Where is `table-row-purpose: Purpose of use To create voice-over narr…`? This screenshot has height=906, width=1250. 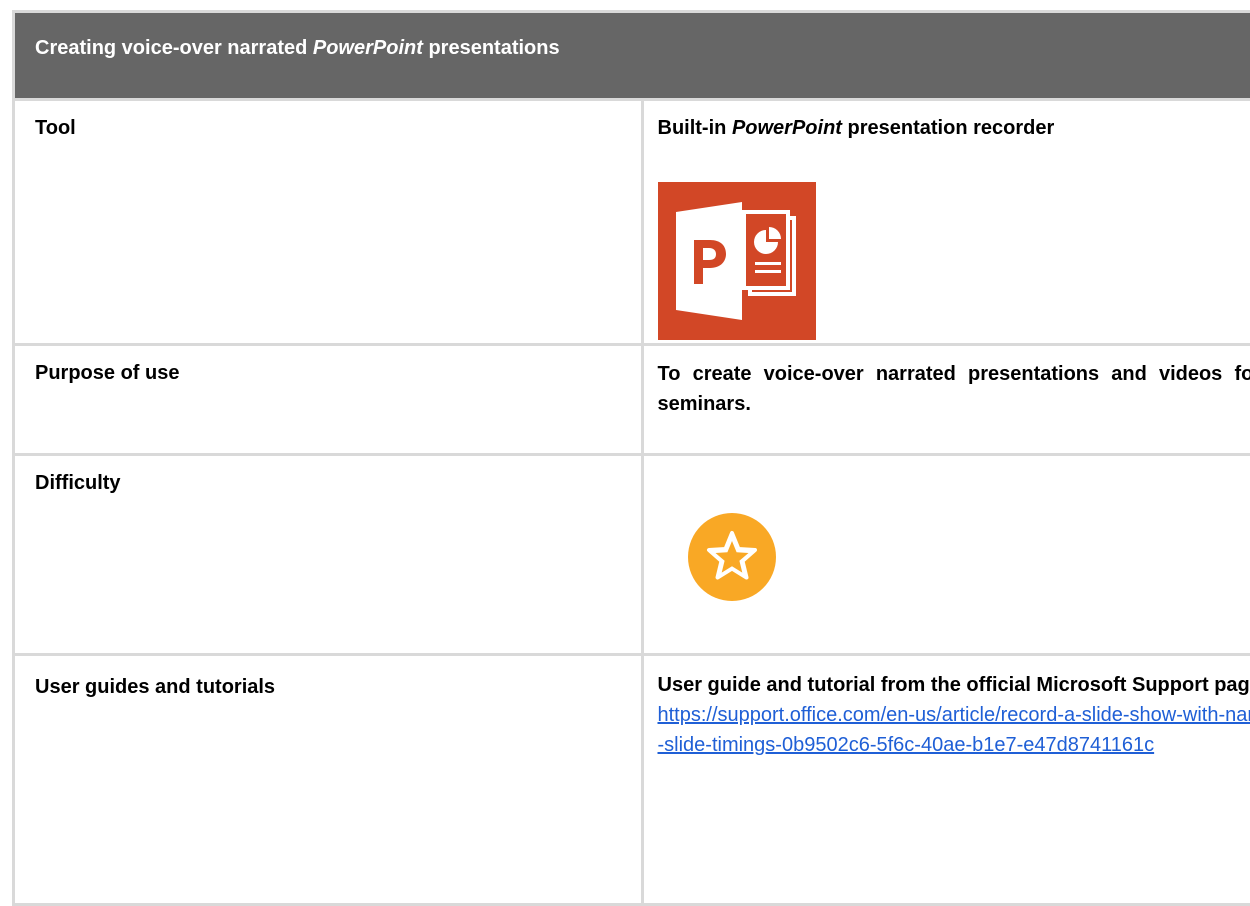 table-row-purpose: Purpose of use To create voice-over narr… is located at coordinates (631, 399).